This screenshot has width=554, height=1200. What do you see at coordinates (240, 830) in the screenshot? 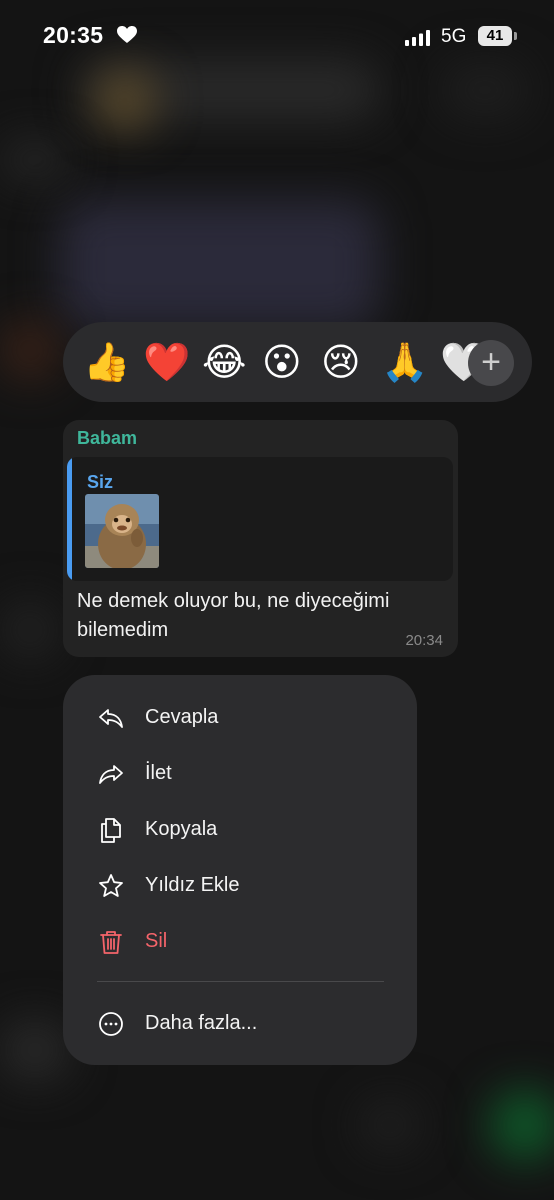
I see `menu-item-copy: Kopyala` at bounding box center [240, 830].